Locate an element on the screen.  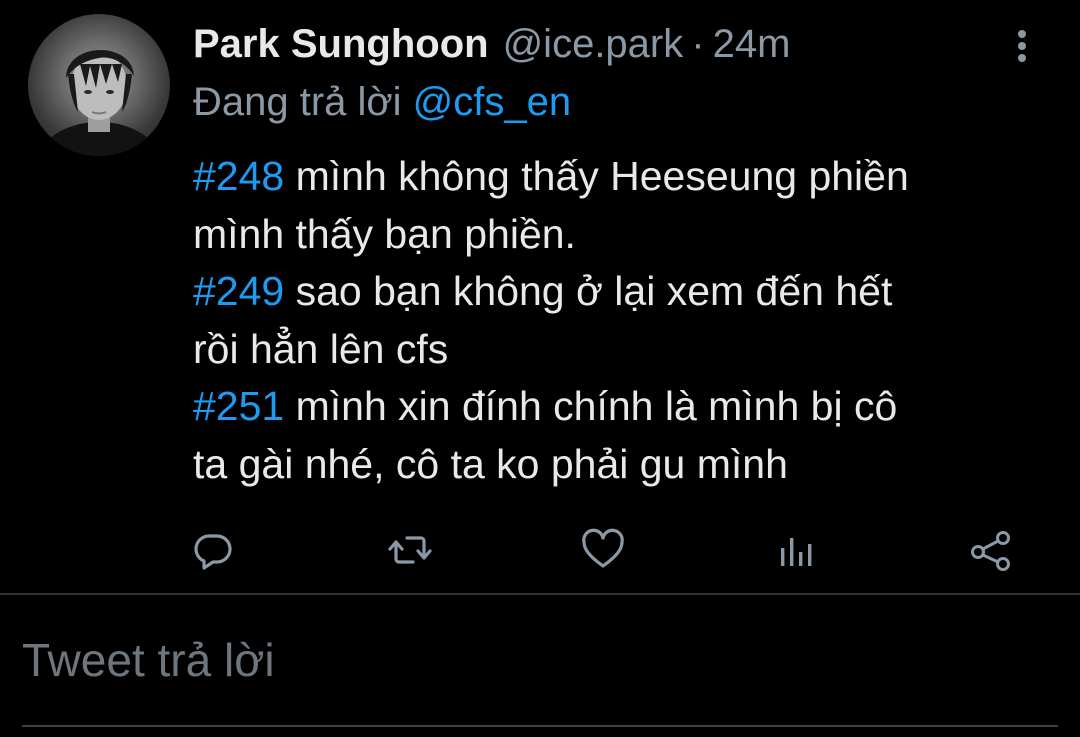
replying-to: Đang trả lời @cfs_en is located at coordinates (382, 102).